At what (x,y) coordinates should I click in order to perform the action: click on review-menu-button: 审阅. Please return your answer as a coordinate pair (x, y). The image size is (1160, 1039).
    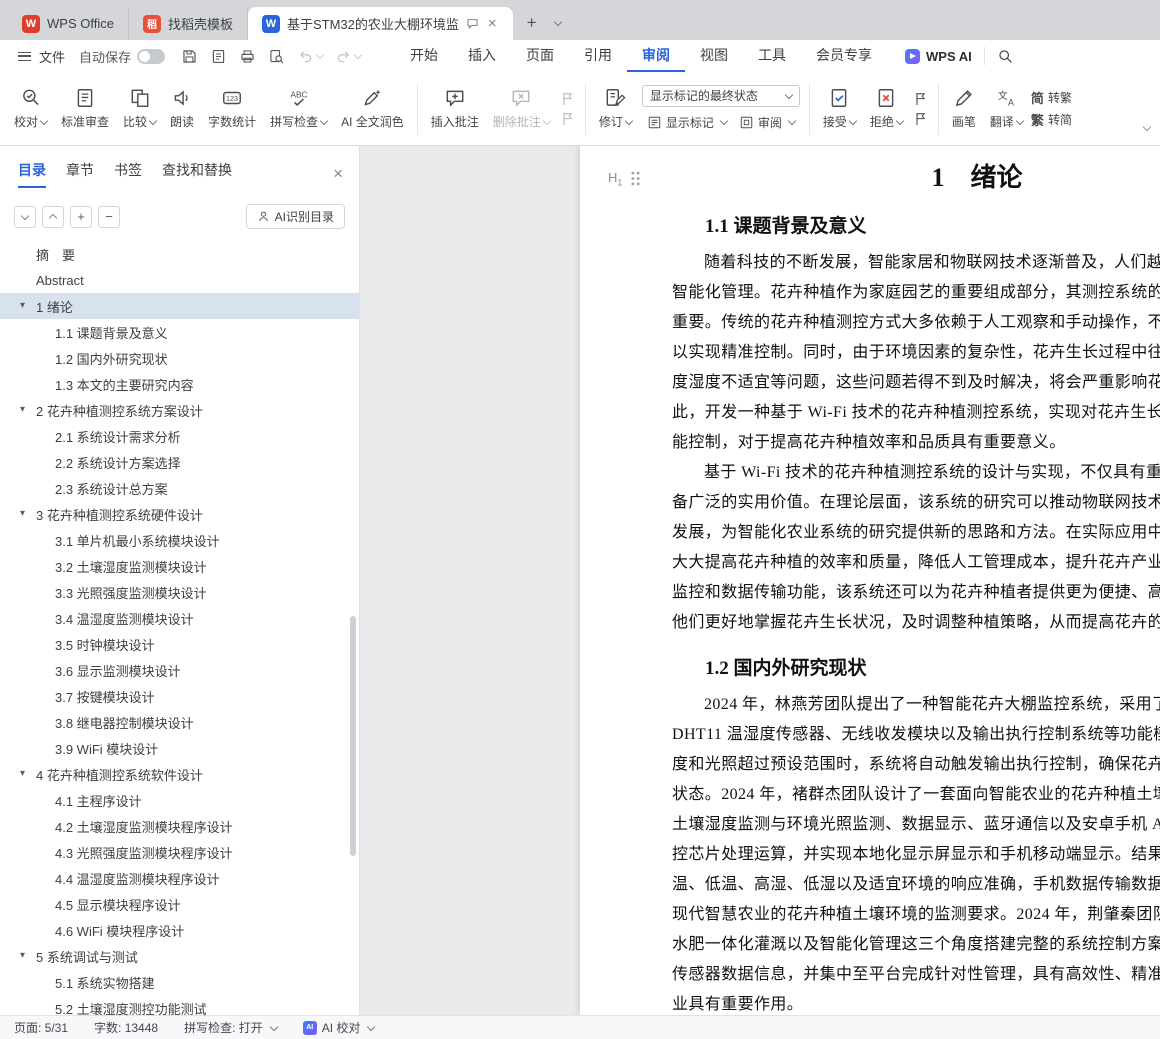
    Looking at the image, I should click on (767, 122).